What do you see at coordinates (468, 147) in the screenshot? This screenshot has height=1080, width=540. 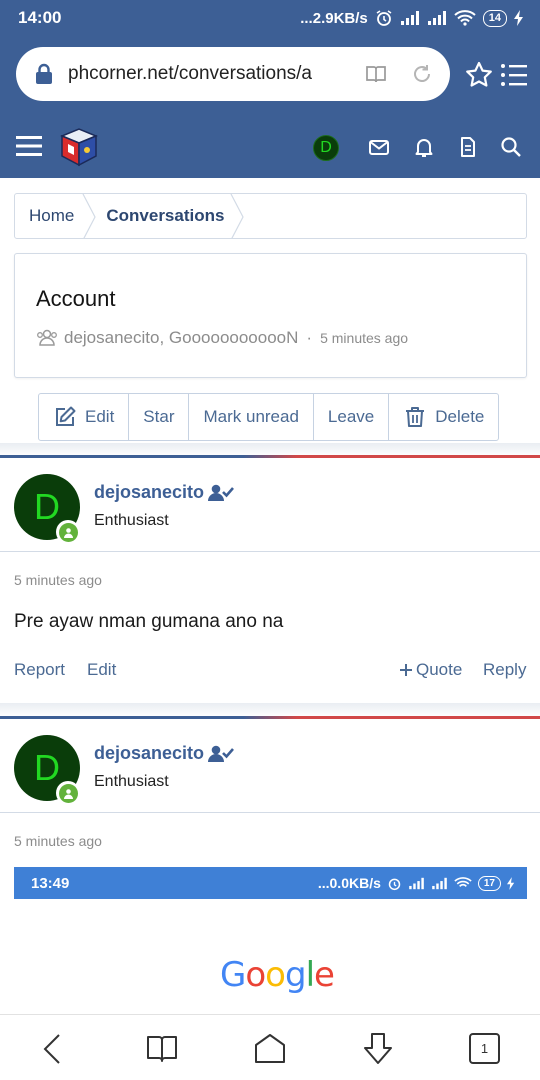 I see `document-icon` at bounding box center [468, 147].